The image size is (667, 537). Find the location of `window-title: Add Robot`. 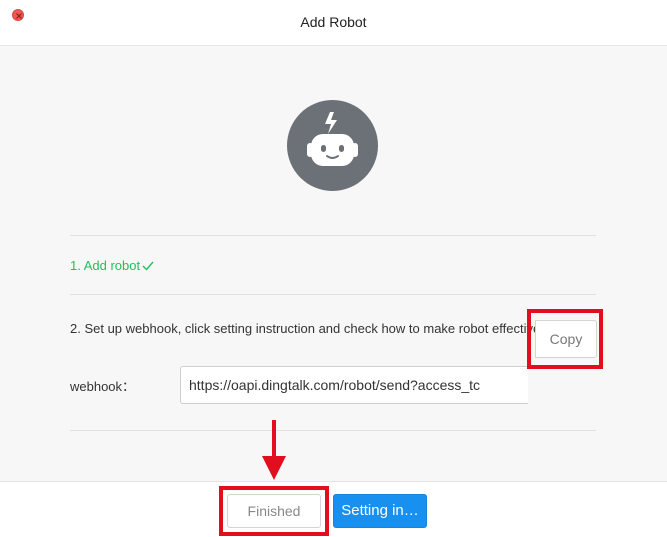

window-title: Add Robot is located at coordinates (333, 22).